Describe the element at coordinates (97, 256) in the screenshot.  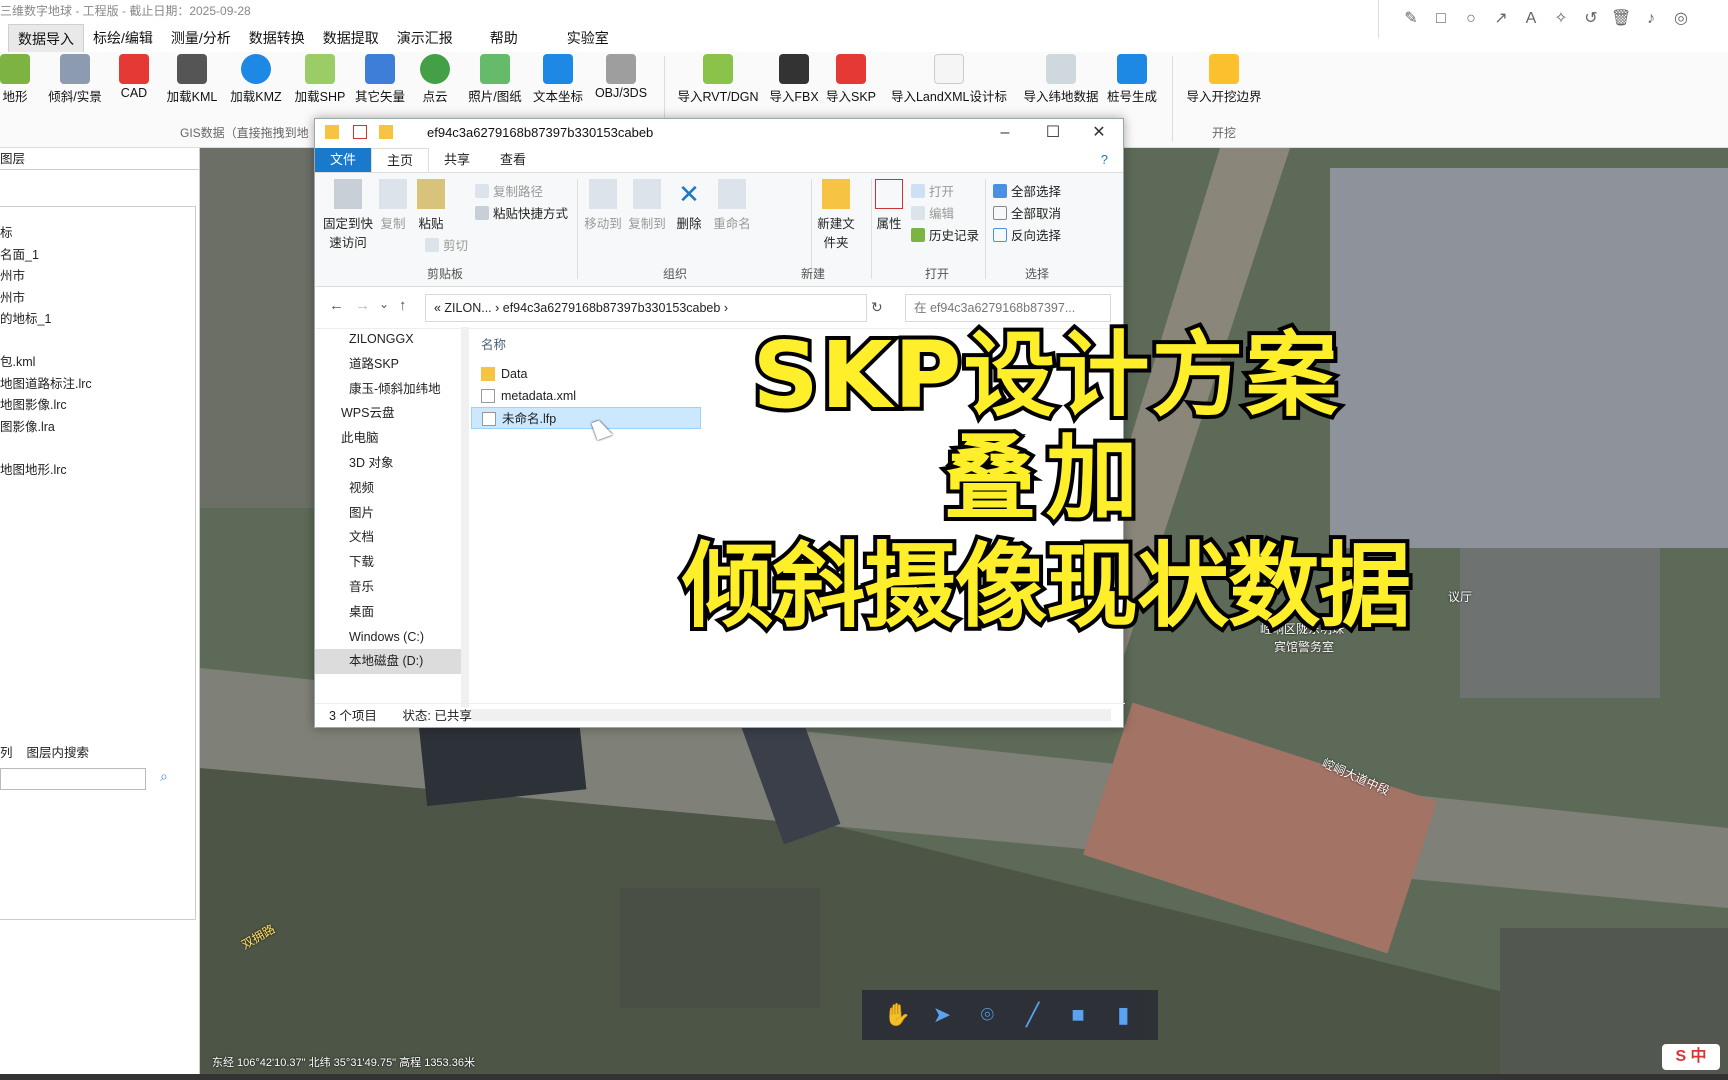
I see `layer-item: 名面_1` at that location.